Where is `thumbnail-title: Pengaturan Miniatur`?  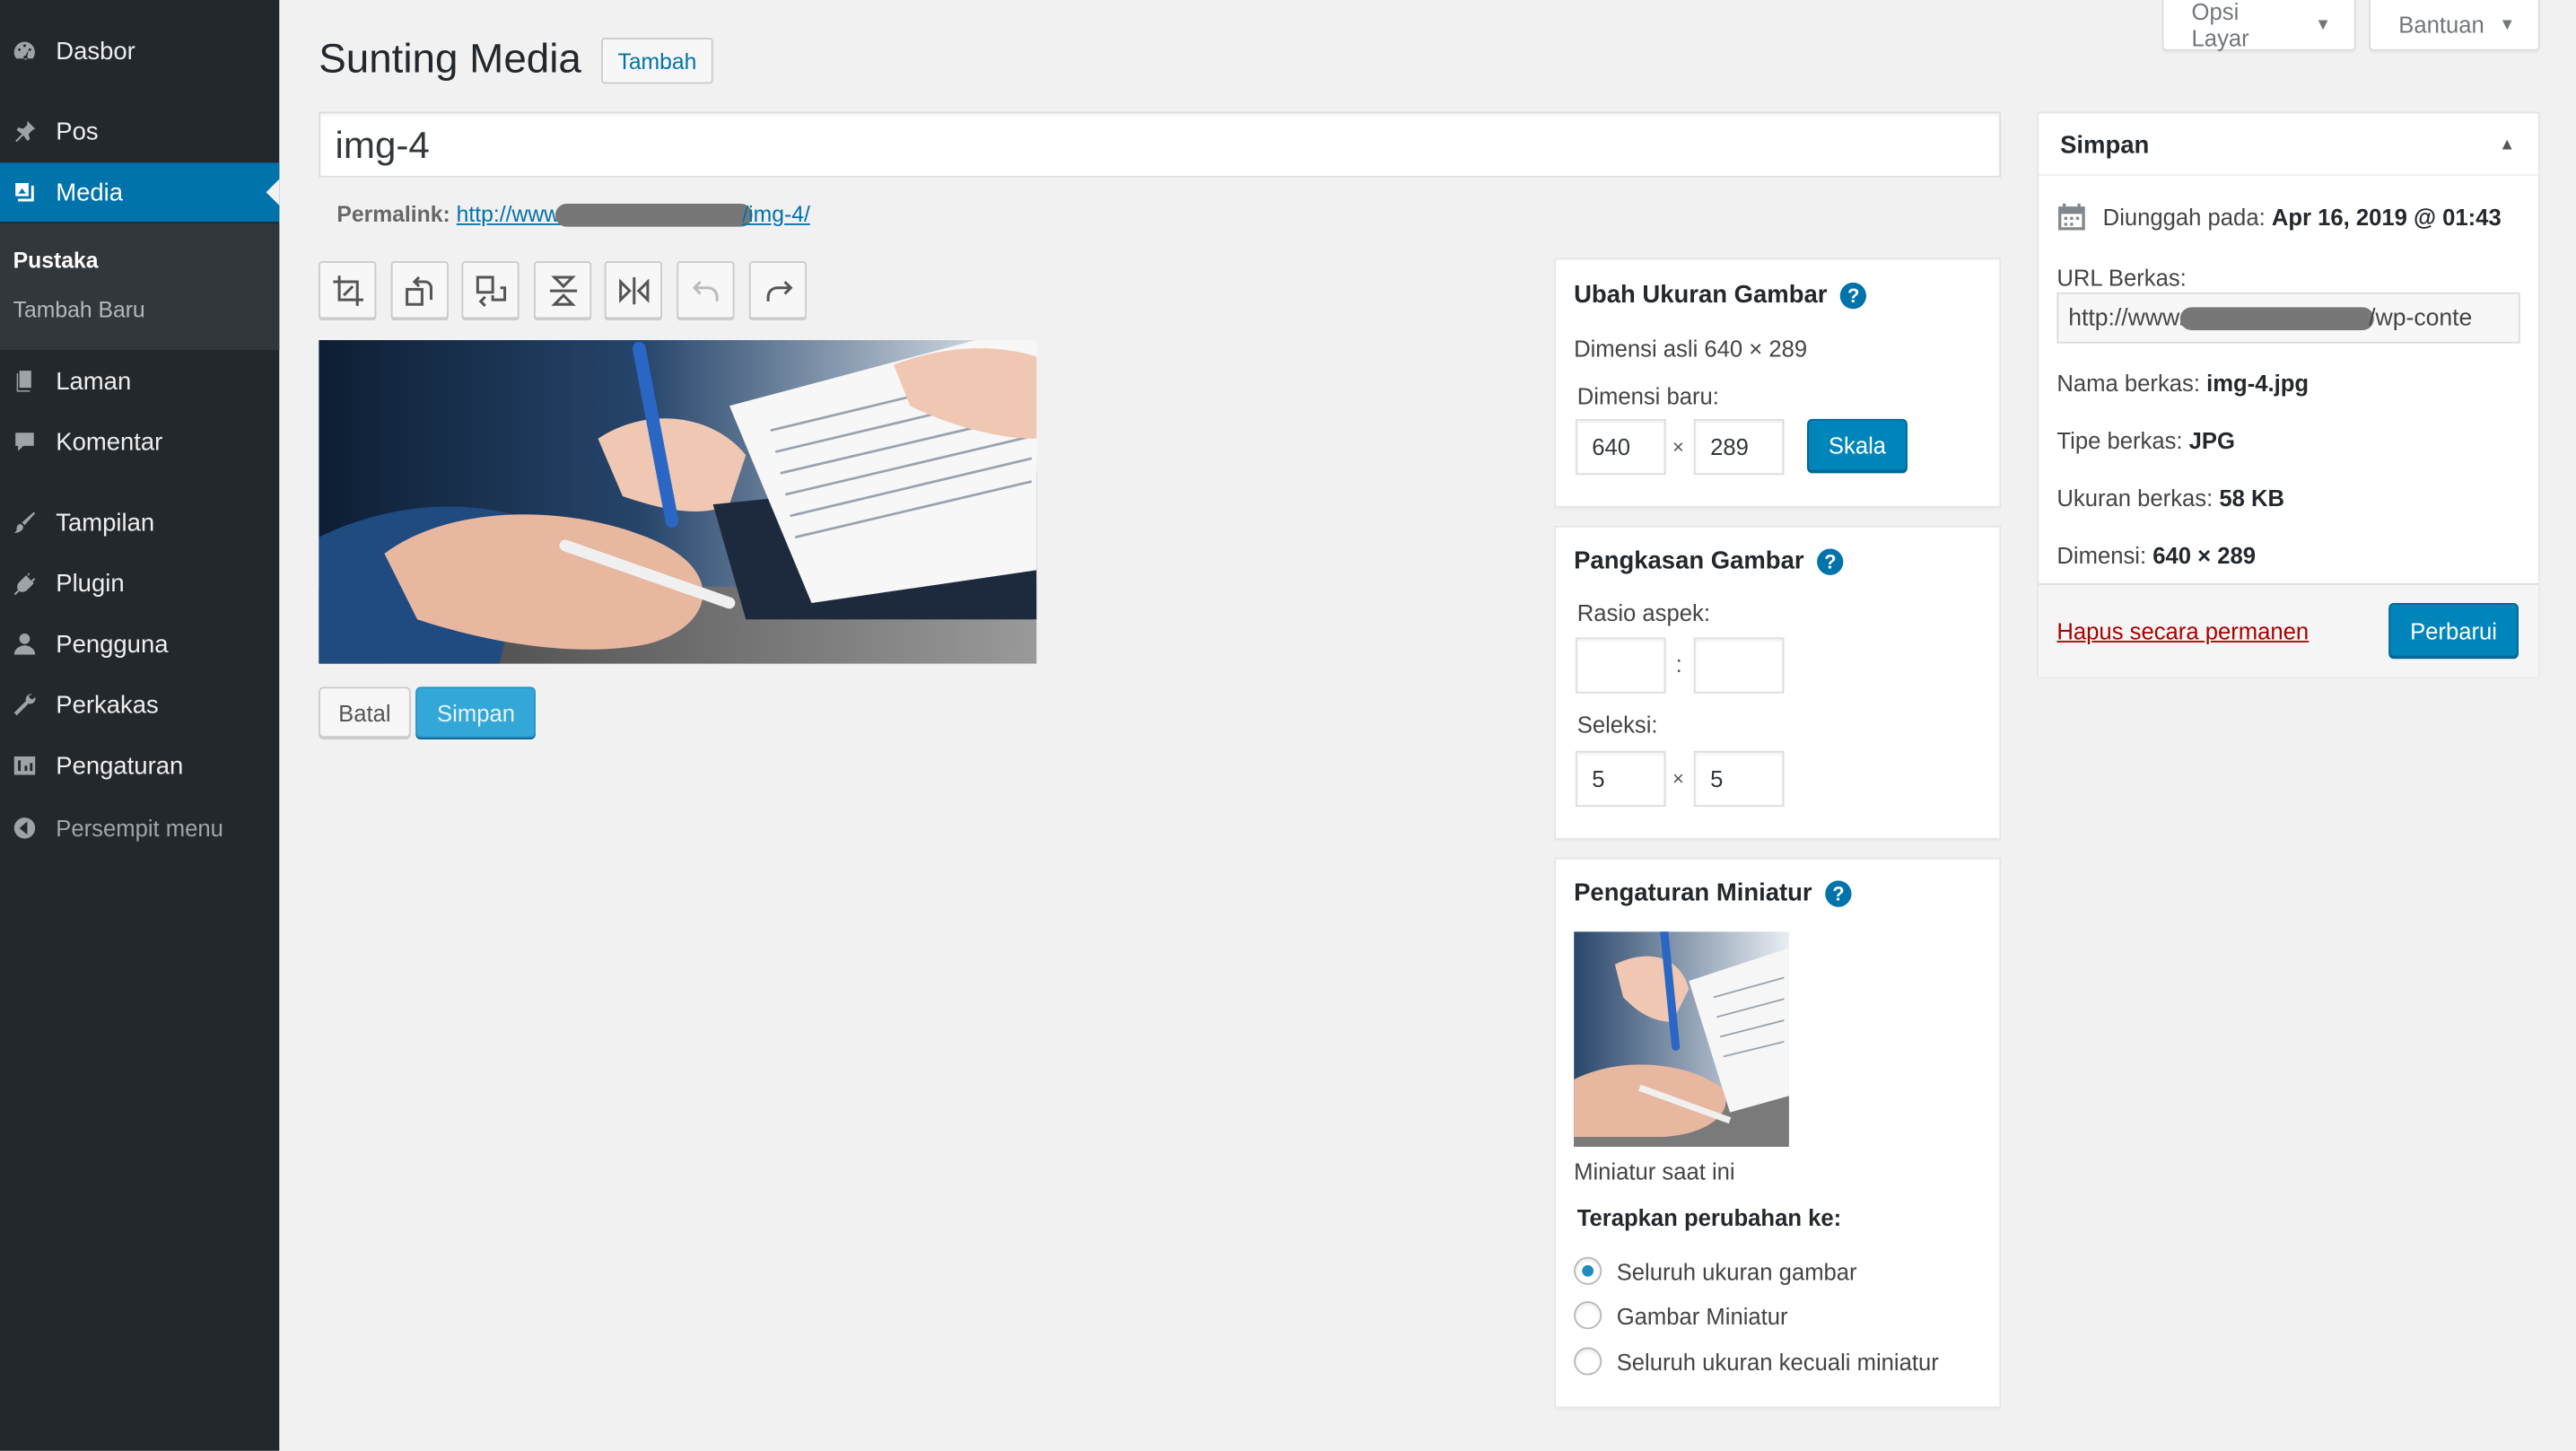 thumbnail-title: Pengaturan Miniatur is located at coordinates (1693, 892).